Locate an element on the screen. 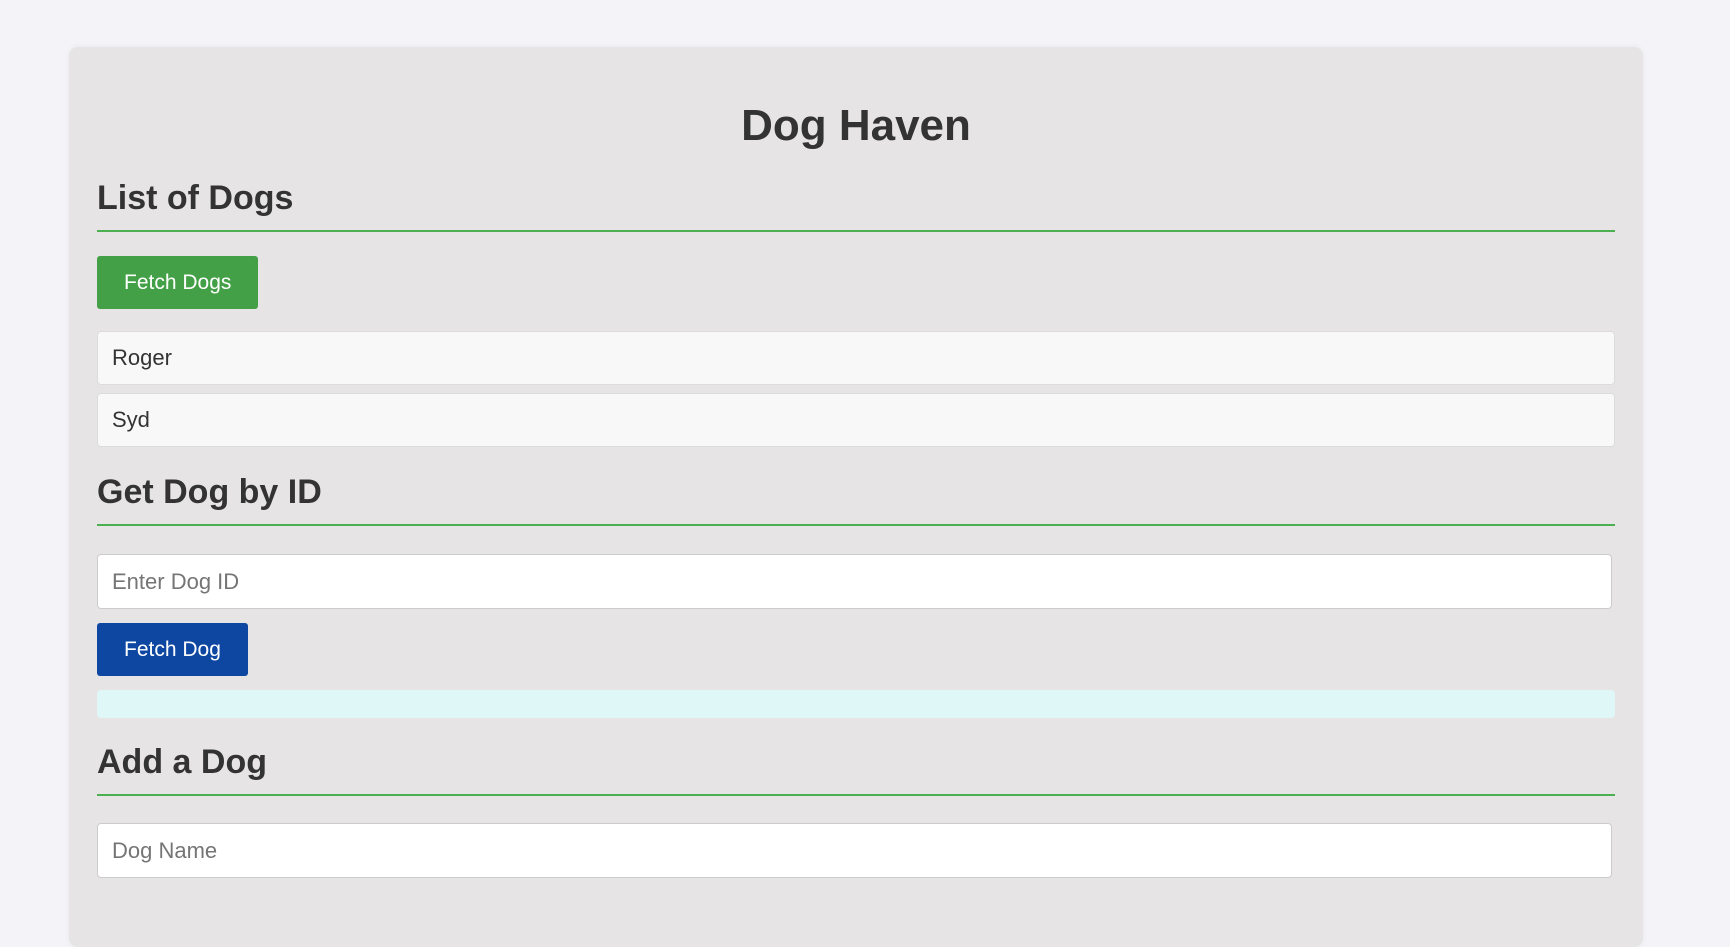  list-of-dogs-heading: List of Dogs is located at coordinates (856, 206).